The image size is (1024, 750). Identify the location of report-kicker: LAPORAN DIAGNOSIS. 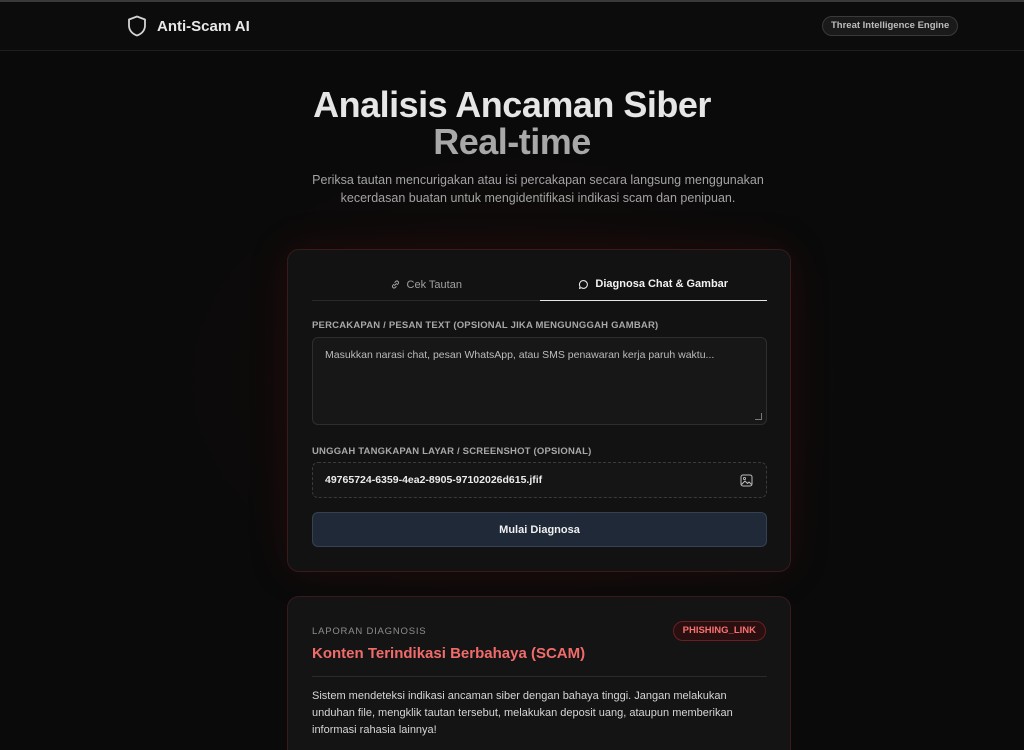
(369, 631).